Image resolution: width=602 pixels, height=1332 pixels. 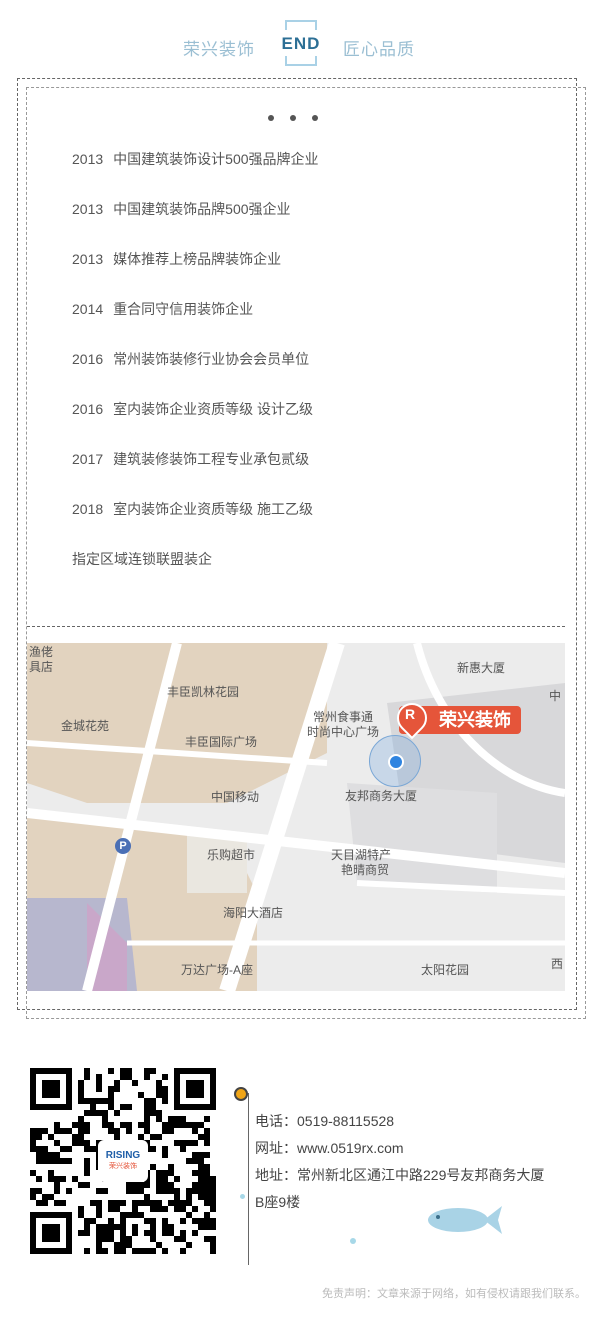 I want to click on qr-logo: RISING 荣兴装饰, so click(x=123, y=1161).